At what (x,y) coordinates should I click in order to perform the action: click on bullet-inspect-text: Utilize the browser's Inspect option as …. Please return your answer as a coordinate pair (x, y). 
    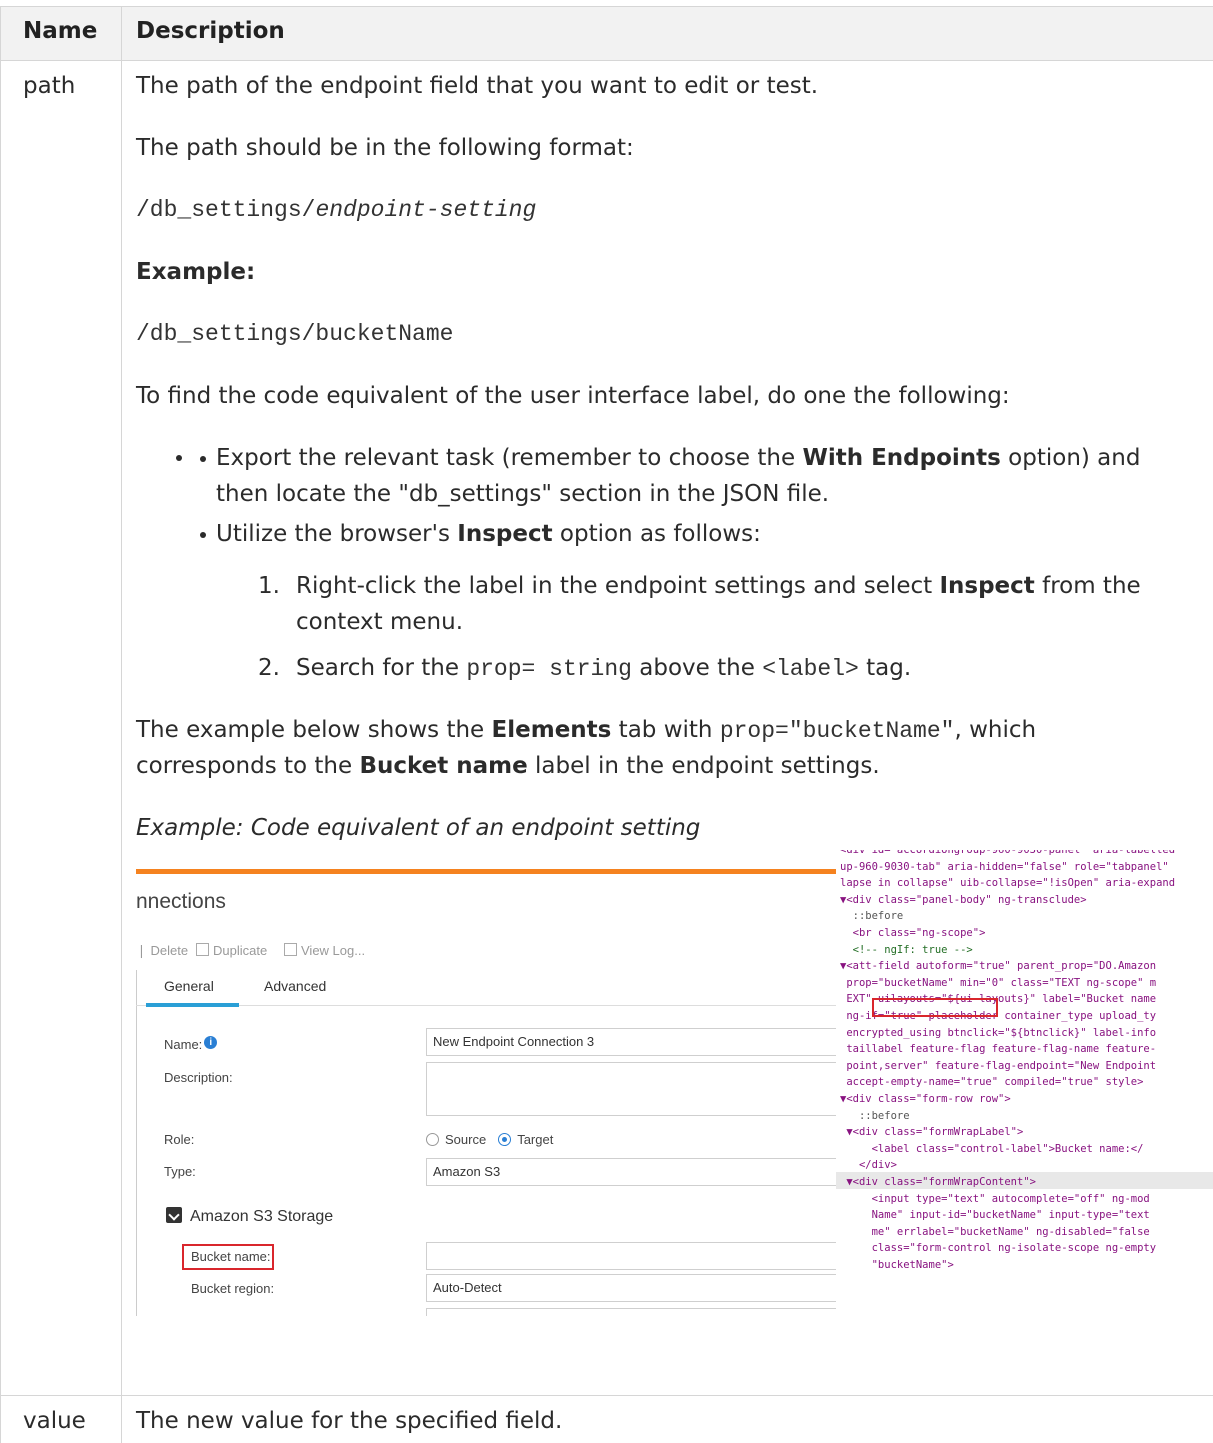
    Looking at the image, I should click on (488, 534).